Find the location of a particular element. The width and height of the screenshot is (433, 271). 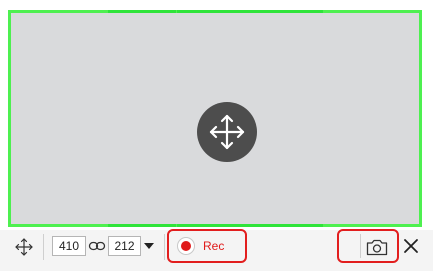

record-button: Rec is located at coordinates (207, 246).